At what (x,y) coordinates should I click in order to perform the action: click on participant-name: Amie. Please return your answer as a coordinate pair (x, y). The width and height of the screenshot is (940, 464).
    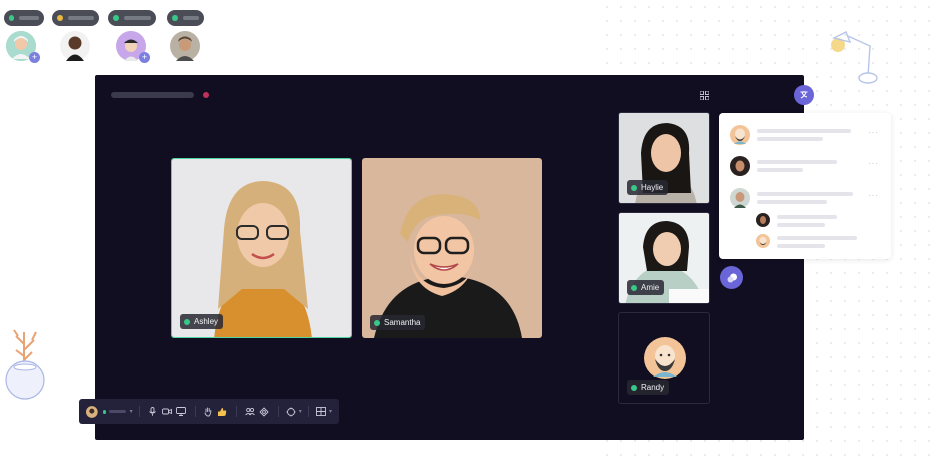
    Looking at the image, I should click on (650, 287).